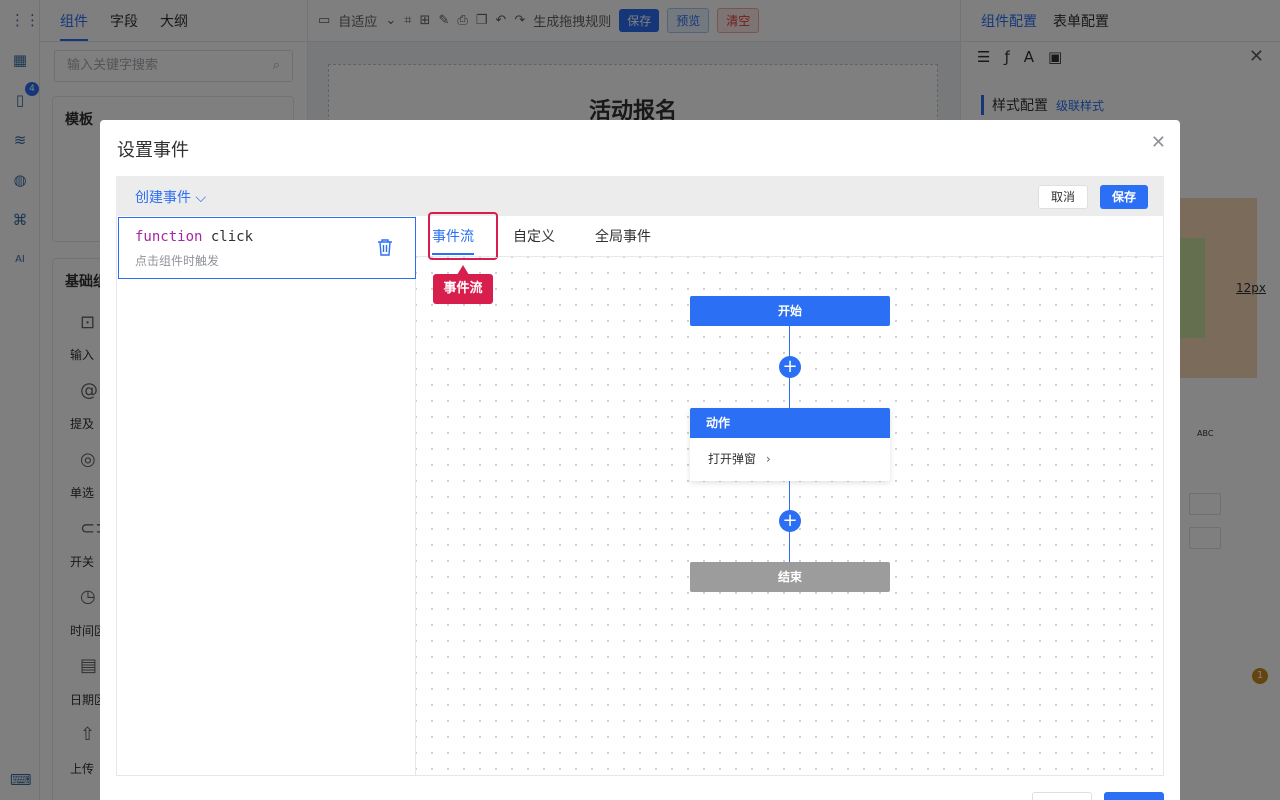  I want to click on end-node: 结束, so click(790, 577).